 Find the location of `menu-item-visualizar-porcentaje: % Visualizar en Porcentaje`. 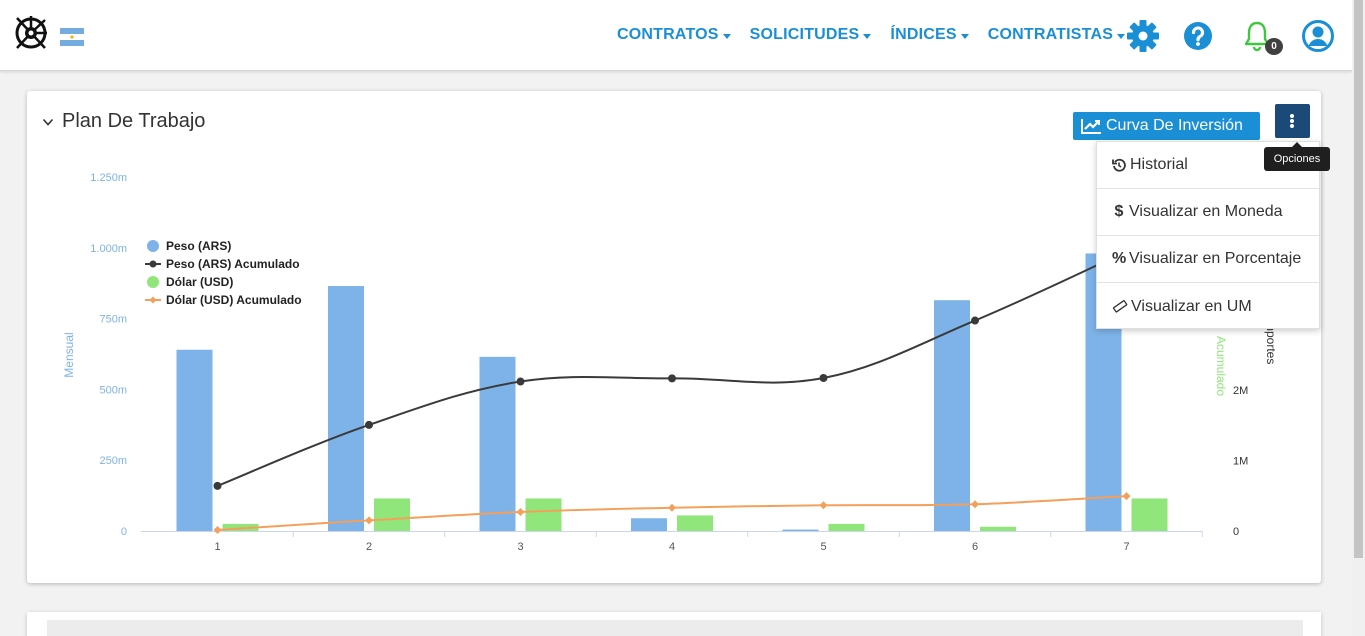

menu-item-visualizar-porcentaje: % Visualizar en Porcentaje is located at coordinates (1208, 259).